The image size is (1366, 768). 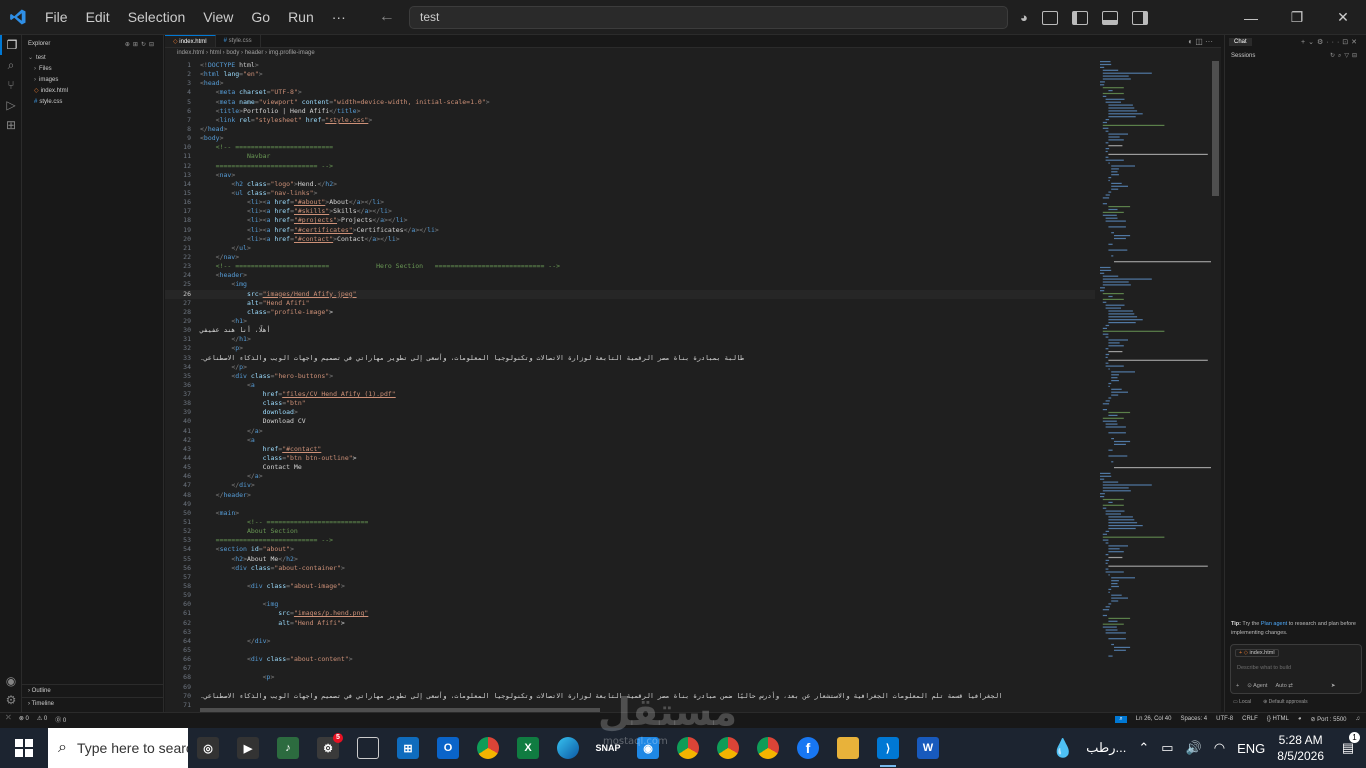 What do you see at coordinates (1297, 17) in the screenshot?
I see `restore-button: ❐` at bounding box center [1297, 17].